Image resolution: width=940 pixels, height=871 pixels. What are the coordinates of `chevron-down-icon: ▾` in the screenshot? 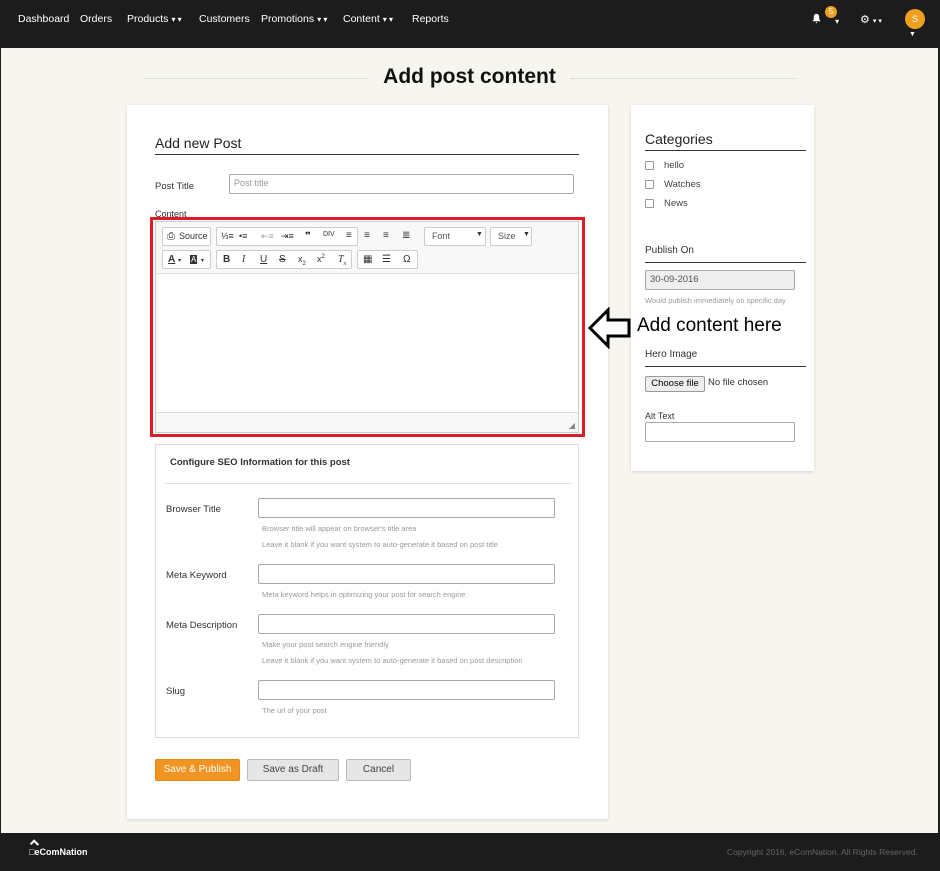 It's located at (837, 21).